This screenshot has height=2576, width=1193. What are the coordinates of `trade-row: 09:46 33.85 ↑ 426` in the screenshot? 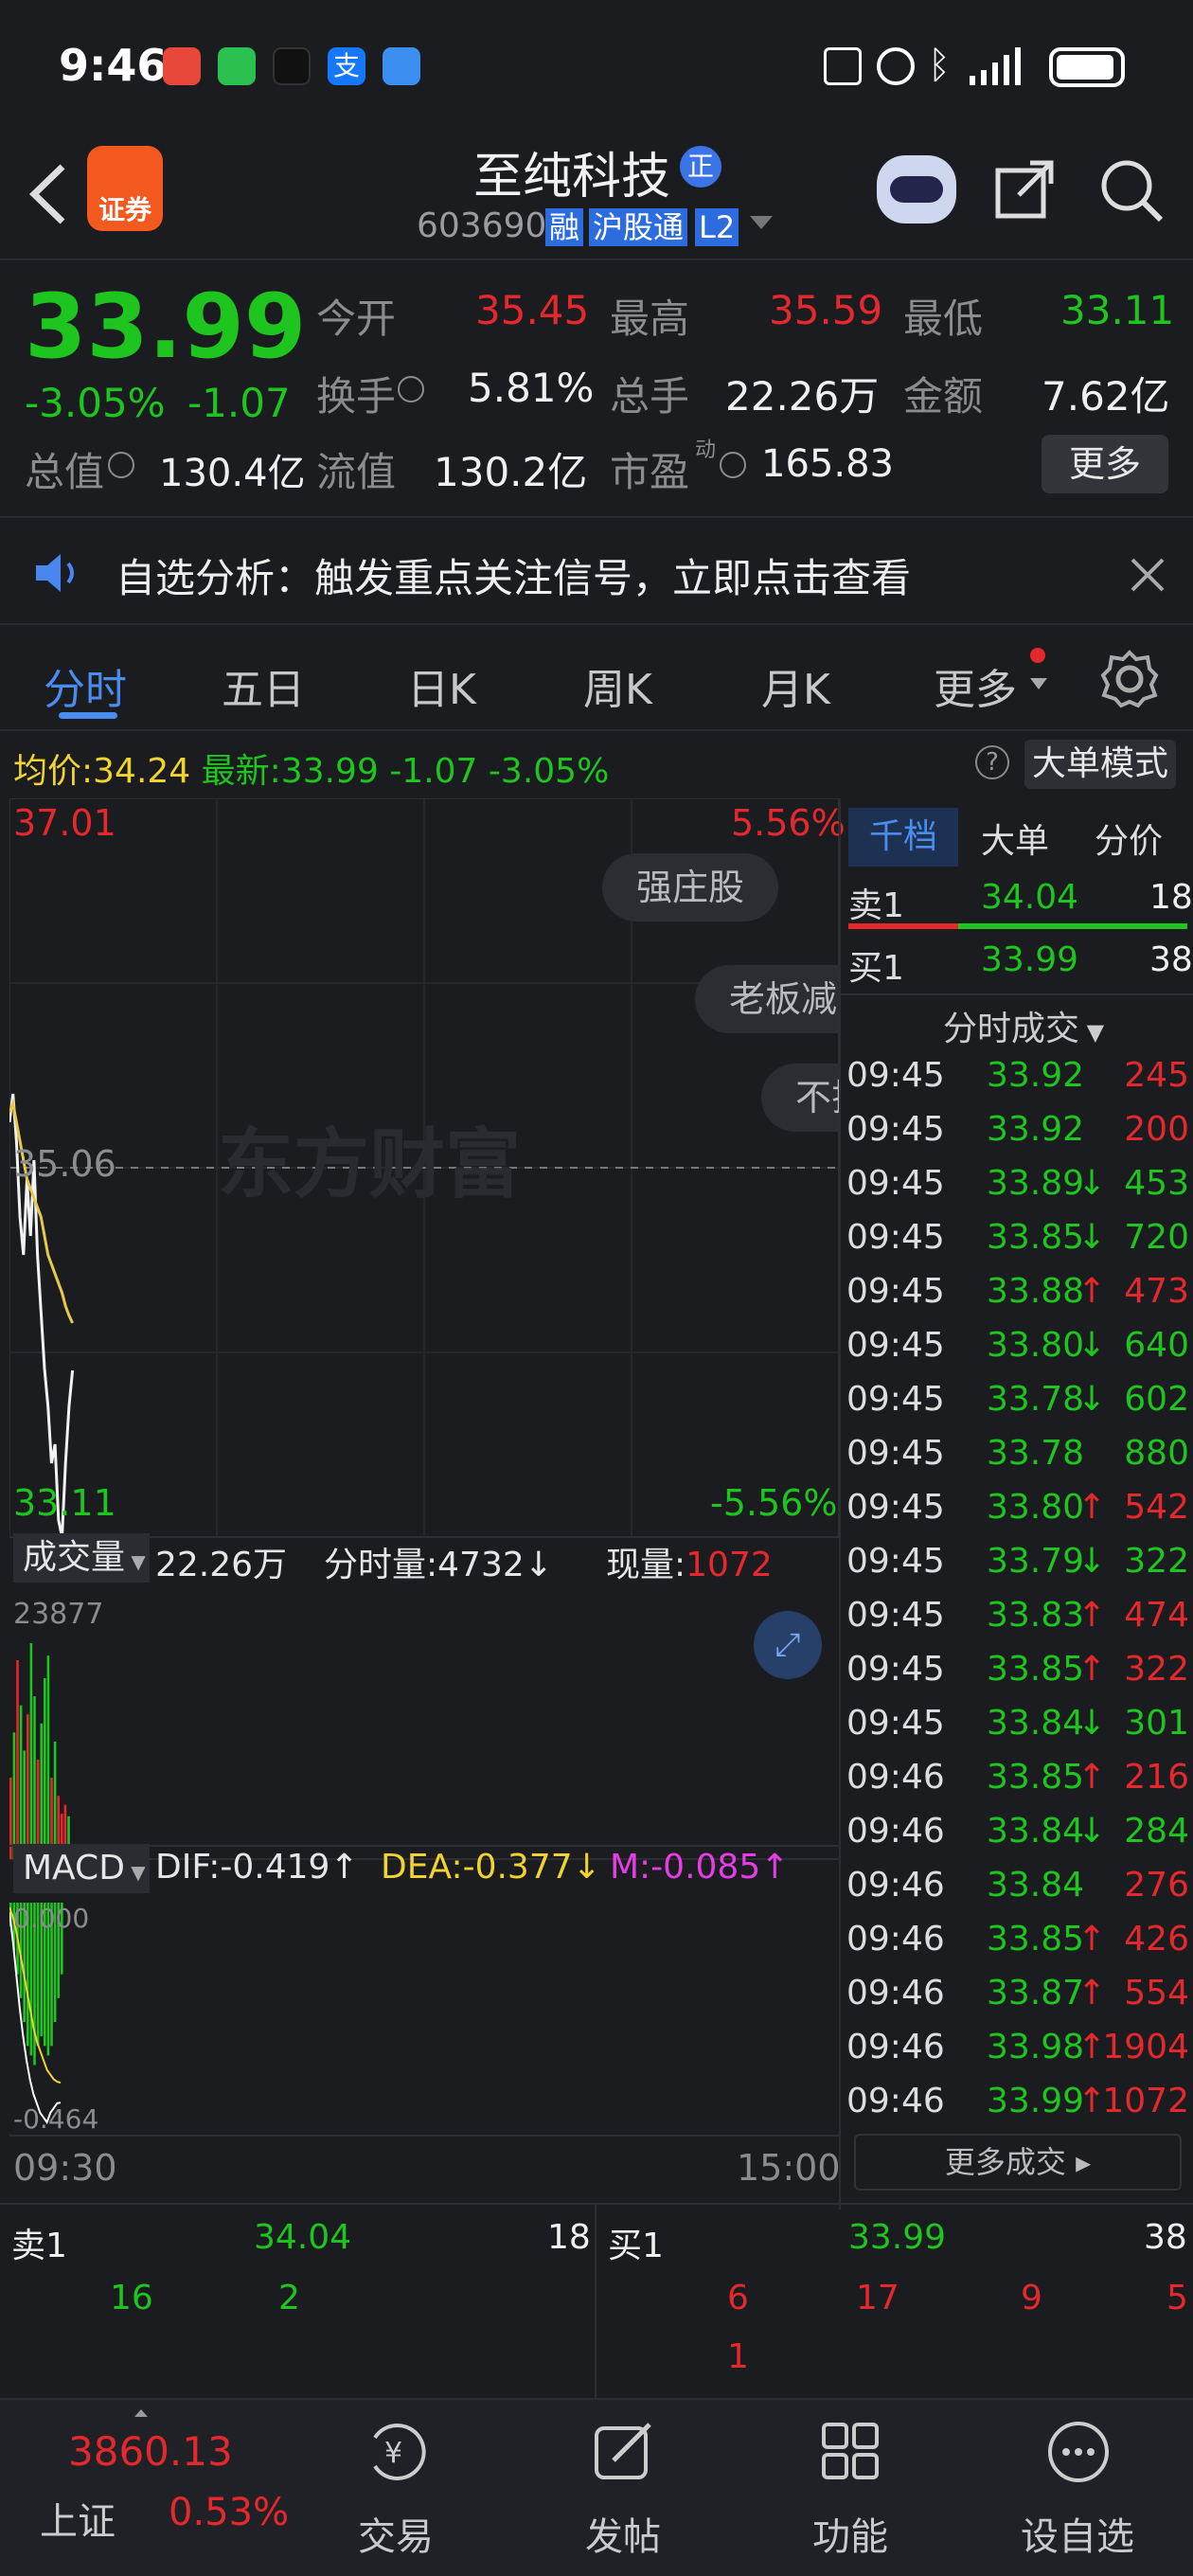 It's located at (1017, 1947).